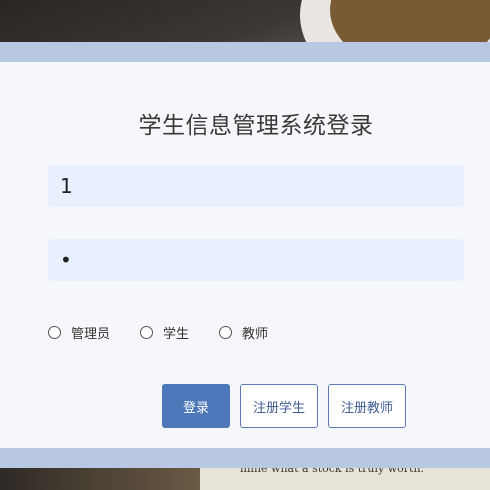 This screenshot has height=490, width=490. Describe the element at coordinates (196, 406) in the screenshot. I see `login-button: 登录` at that location.